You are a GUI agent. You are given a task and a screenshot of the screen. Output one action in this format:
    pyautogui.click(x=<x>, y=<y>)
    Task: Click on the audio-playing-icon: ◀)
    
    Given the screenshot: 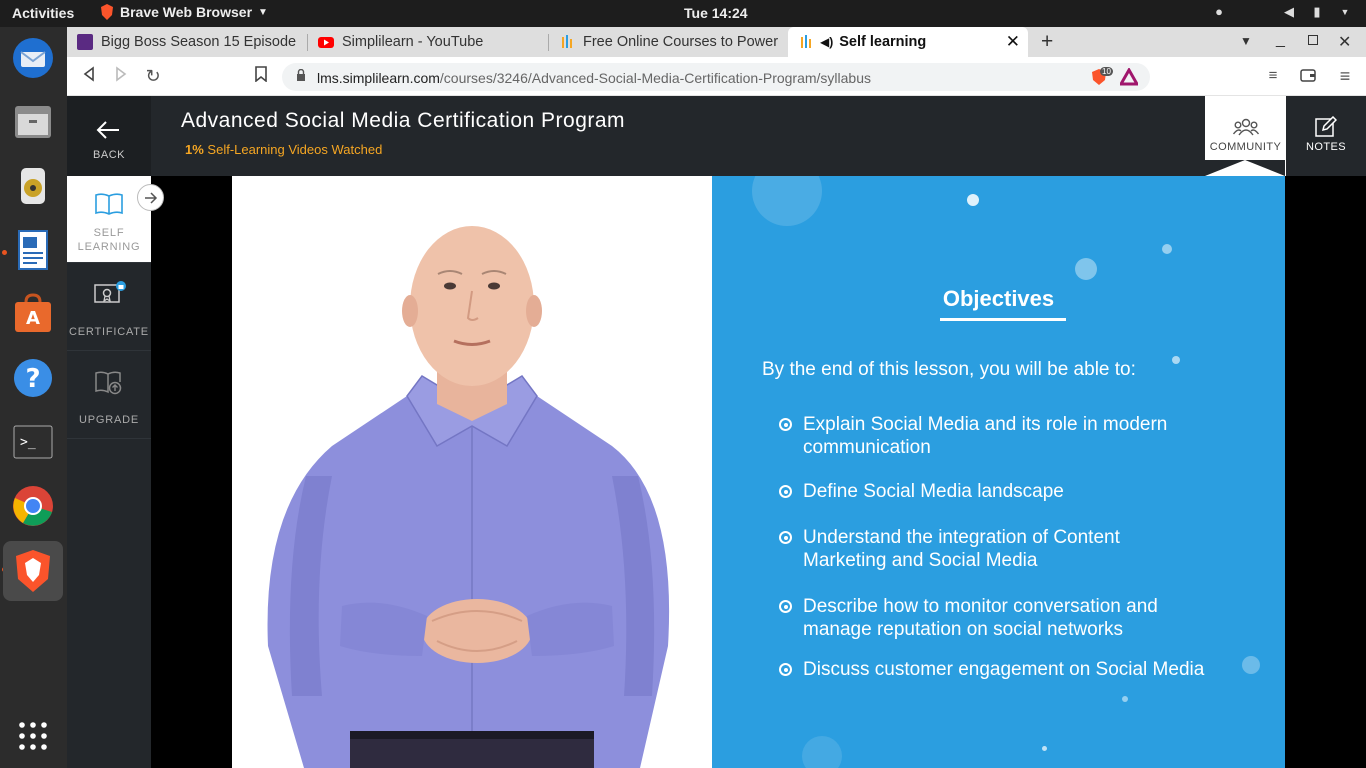 What is the action you would take?
    pyautogui.click(x=826, y=42)
    